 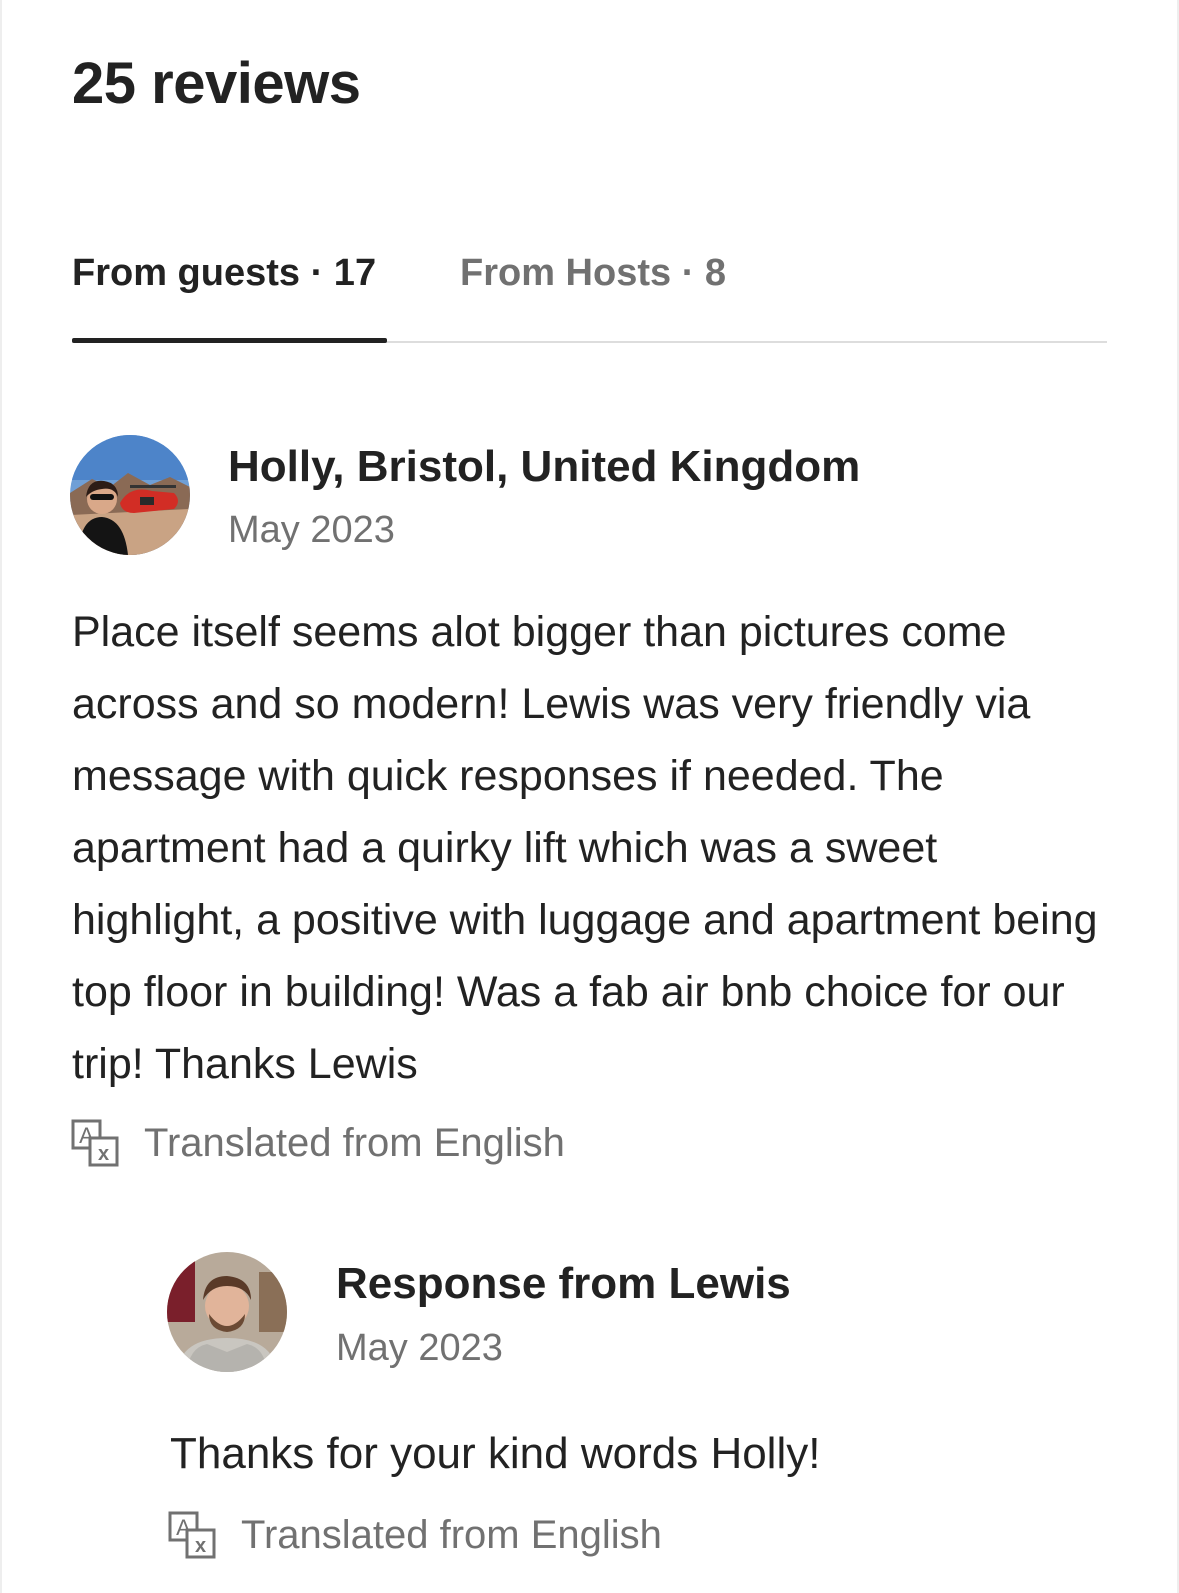 I want to click on host-avatar, so click(x=227, y=1312).